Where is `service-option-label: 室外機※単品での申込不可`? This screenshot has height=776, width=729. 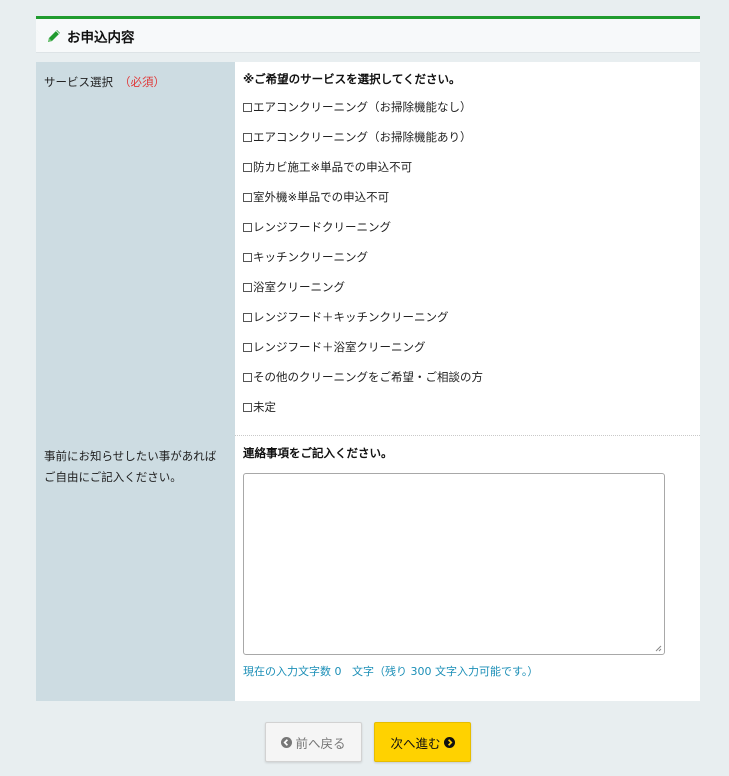
service-option-label: 室外機※単品での申込不可 is located at coordinates (321, 197).